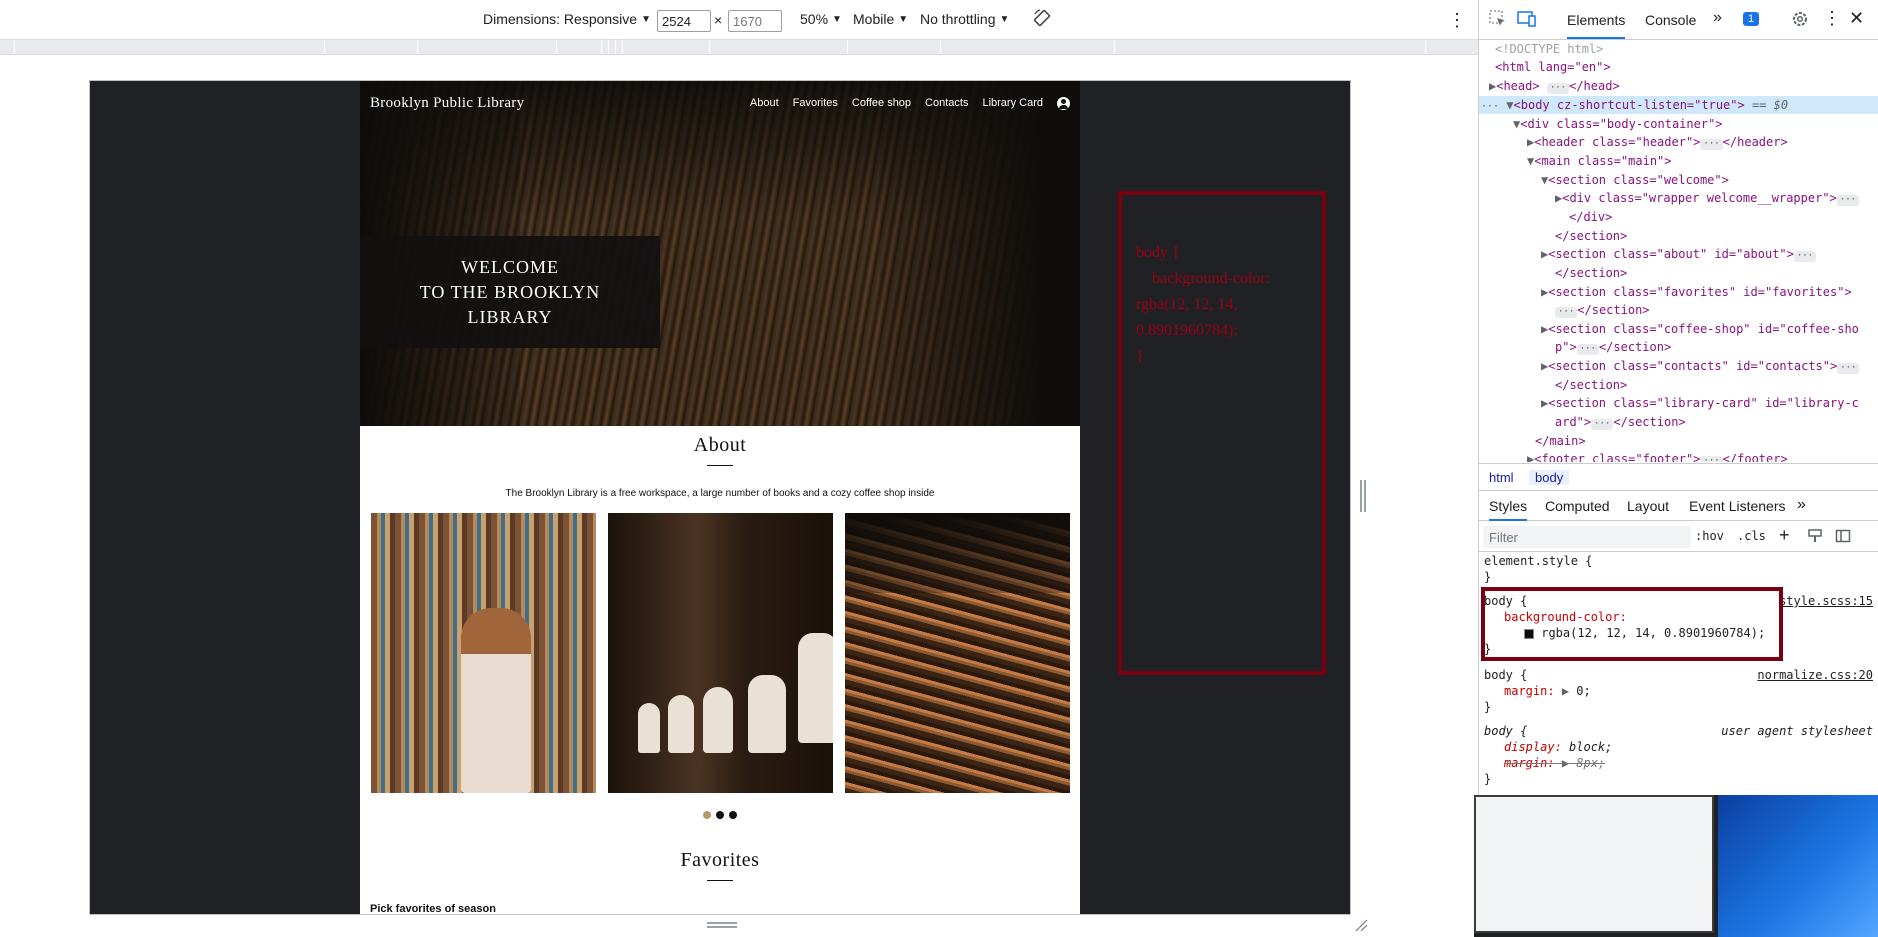 This screenshot has height=937, width=1878. What do you see at coordinates (1558, 747) in the screenshot?
I see `rule-3-property-display: display: block;` at bounding box center [1558, 747].